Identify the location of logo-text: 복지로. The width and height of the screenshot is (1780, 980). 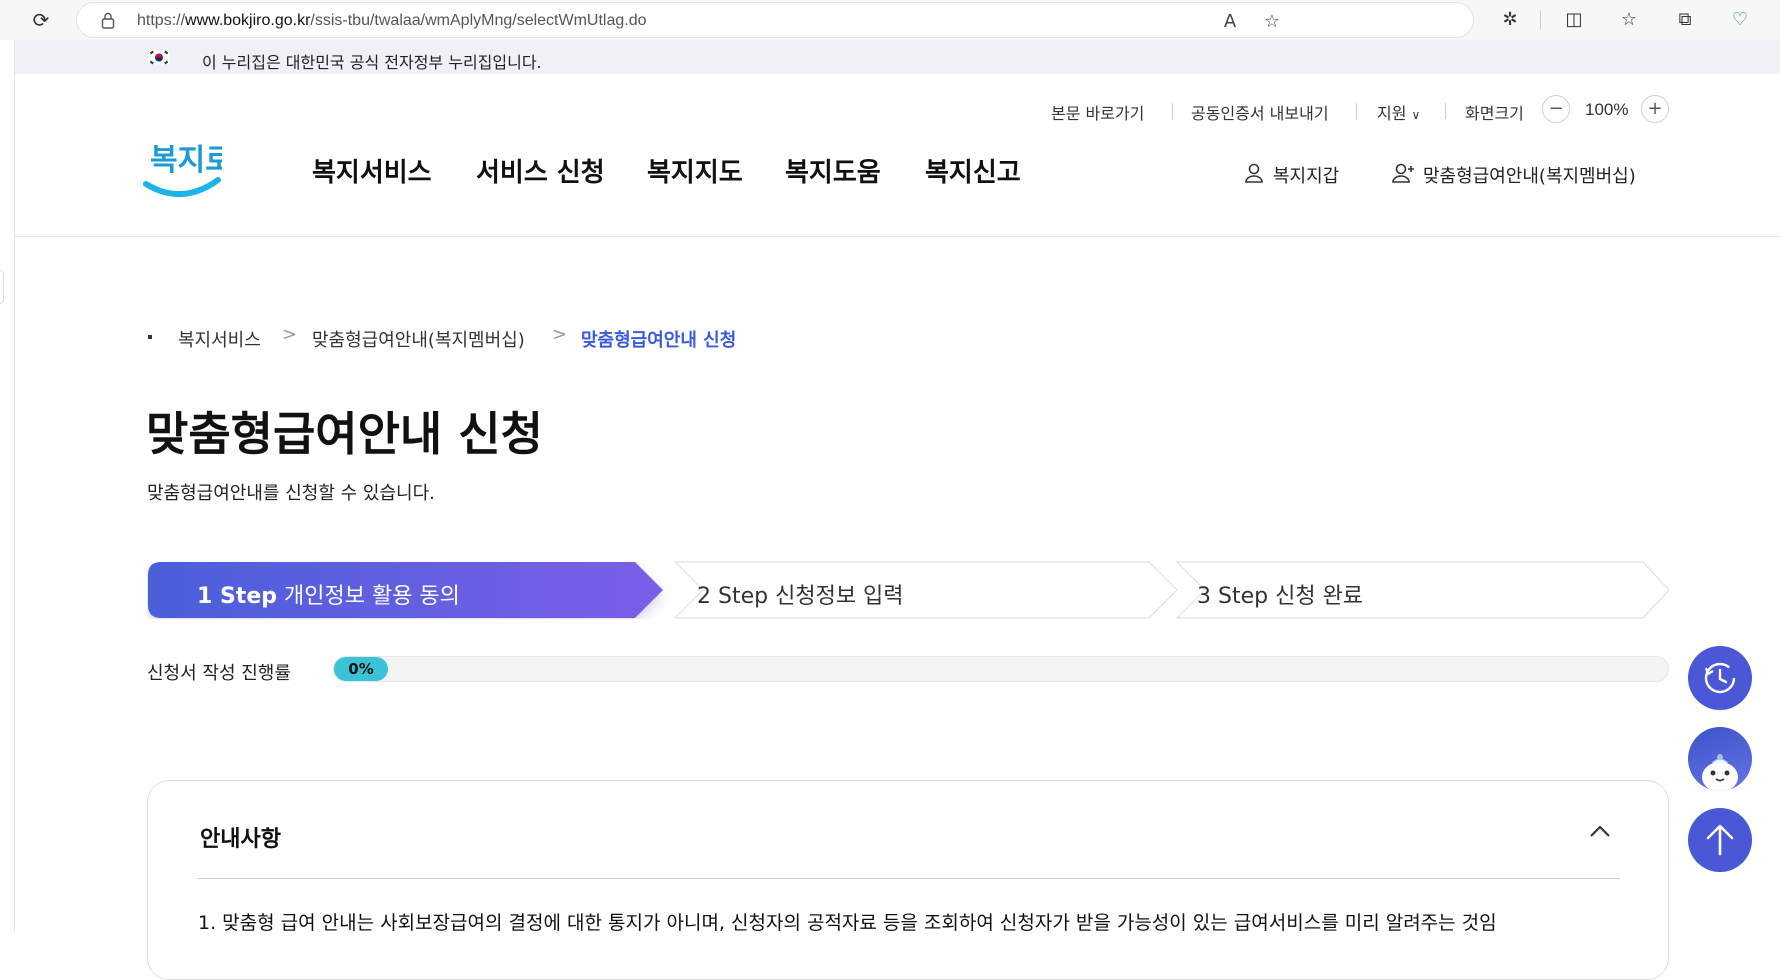
(186, 160).